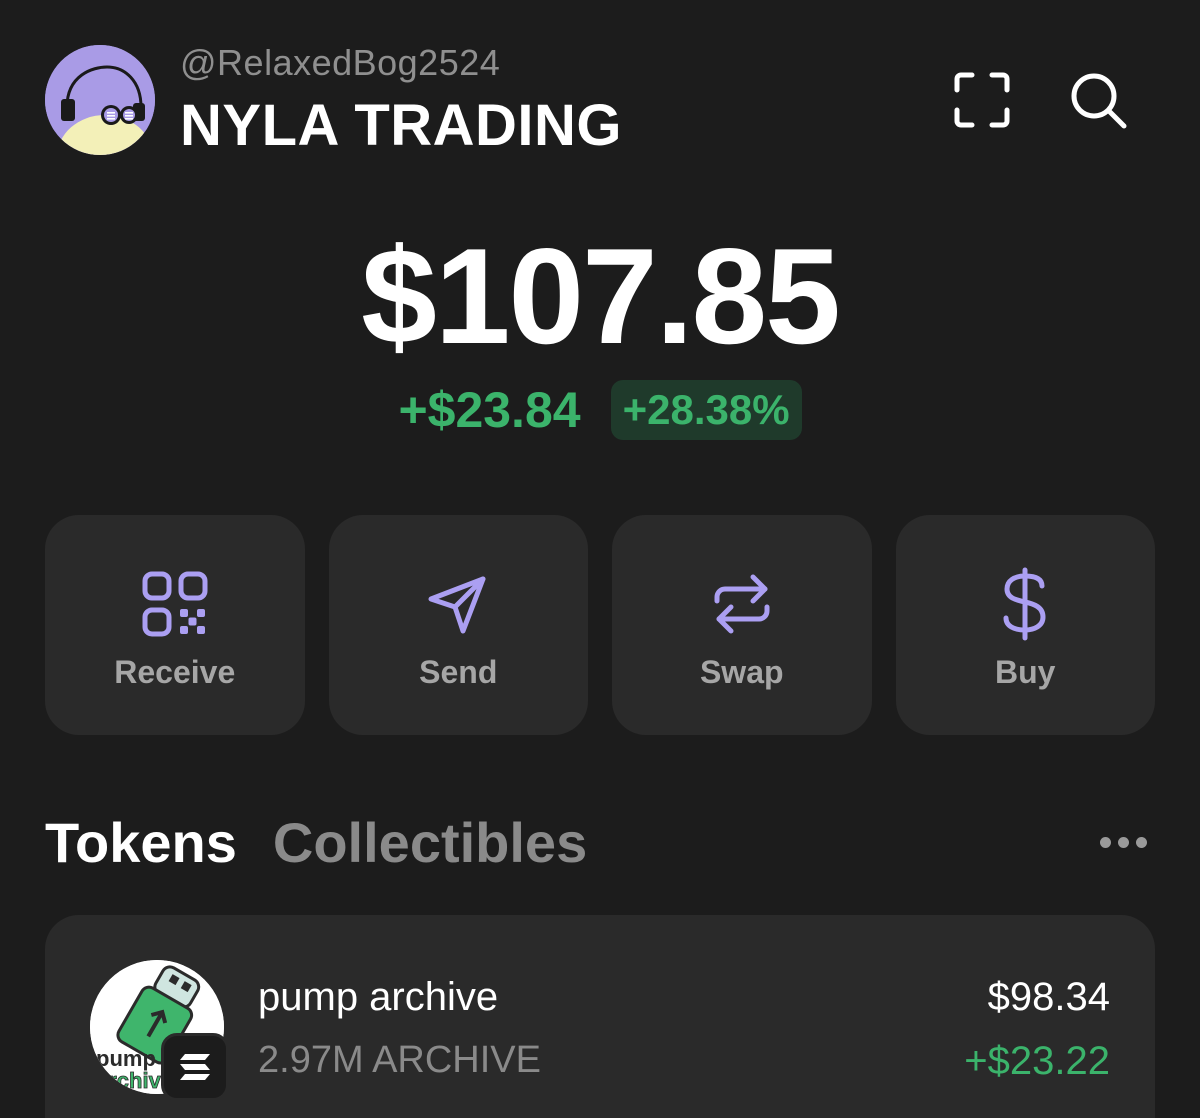 The height and width of the screenshot is (1118, 1200). Describe the element at coordinates (340, 63) in the screenshot. I see `username: @RelaxedBog2524` at that location.